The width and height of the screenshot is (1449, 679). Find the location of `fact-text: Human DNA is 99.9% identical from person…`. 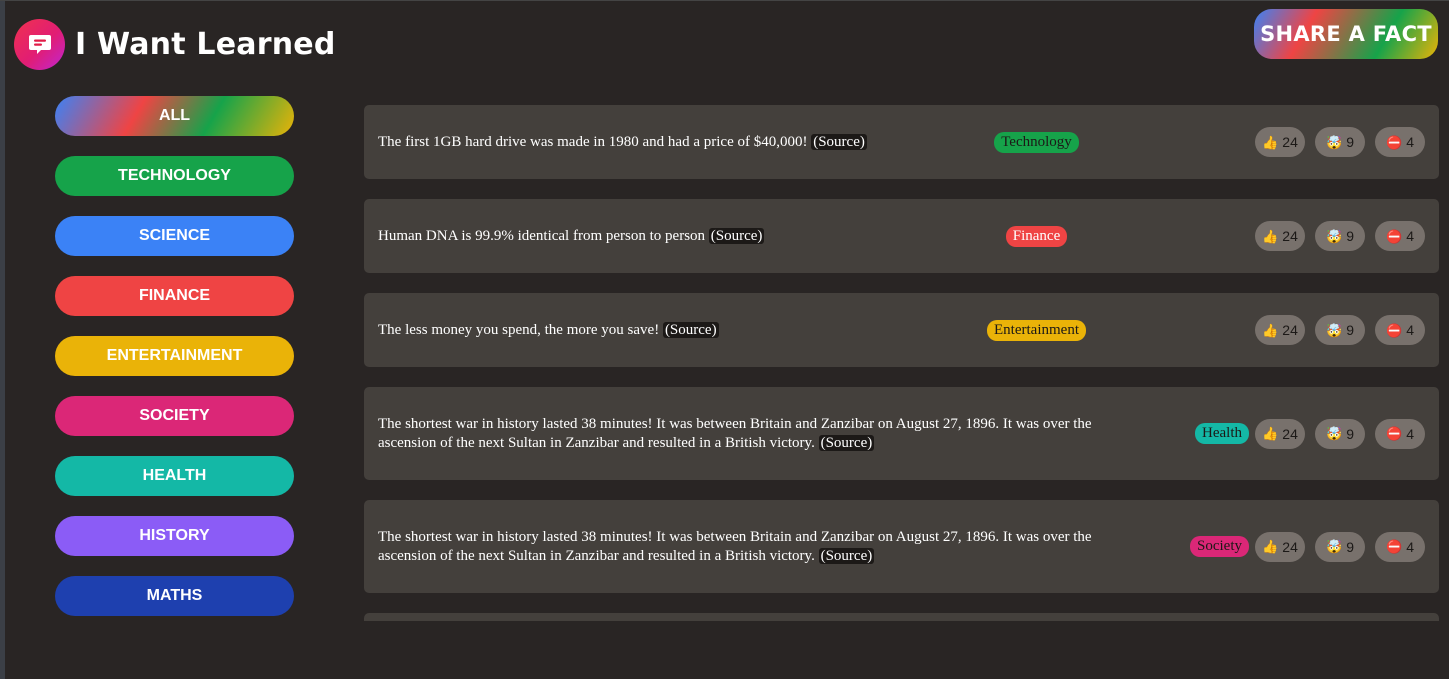

fact-text: Human DNA is 99.9% identical from person… is located at coordinates (542, 235).